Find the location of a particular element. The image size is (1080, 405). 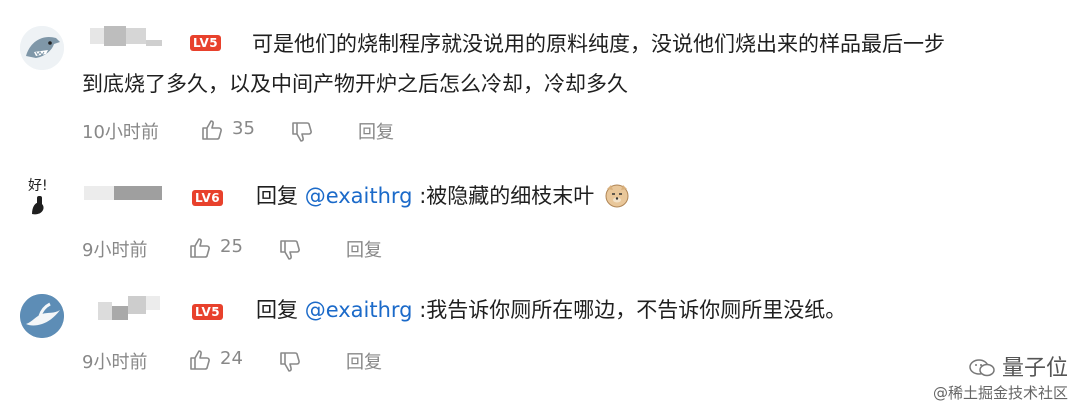

avatar: 好! is located at coordinates (42, 196).